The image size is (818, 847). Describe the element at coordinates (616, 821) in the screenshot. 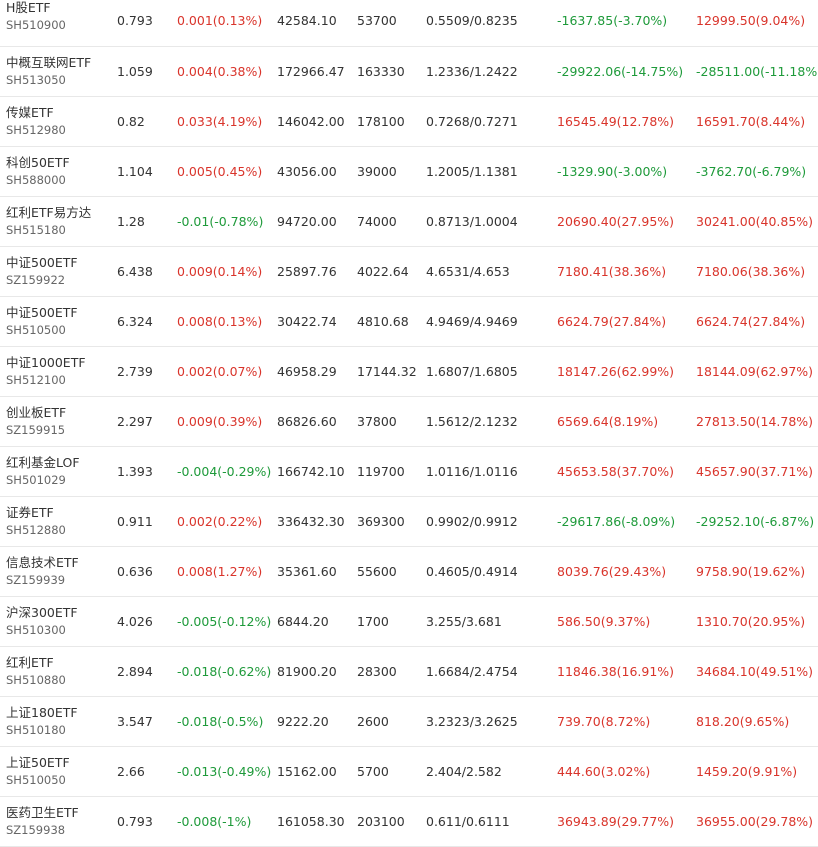

I see `profit-loss: 36943.89(29.77%)` at that location.